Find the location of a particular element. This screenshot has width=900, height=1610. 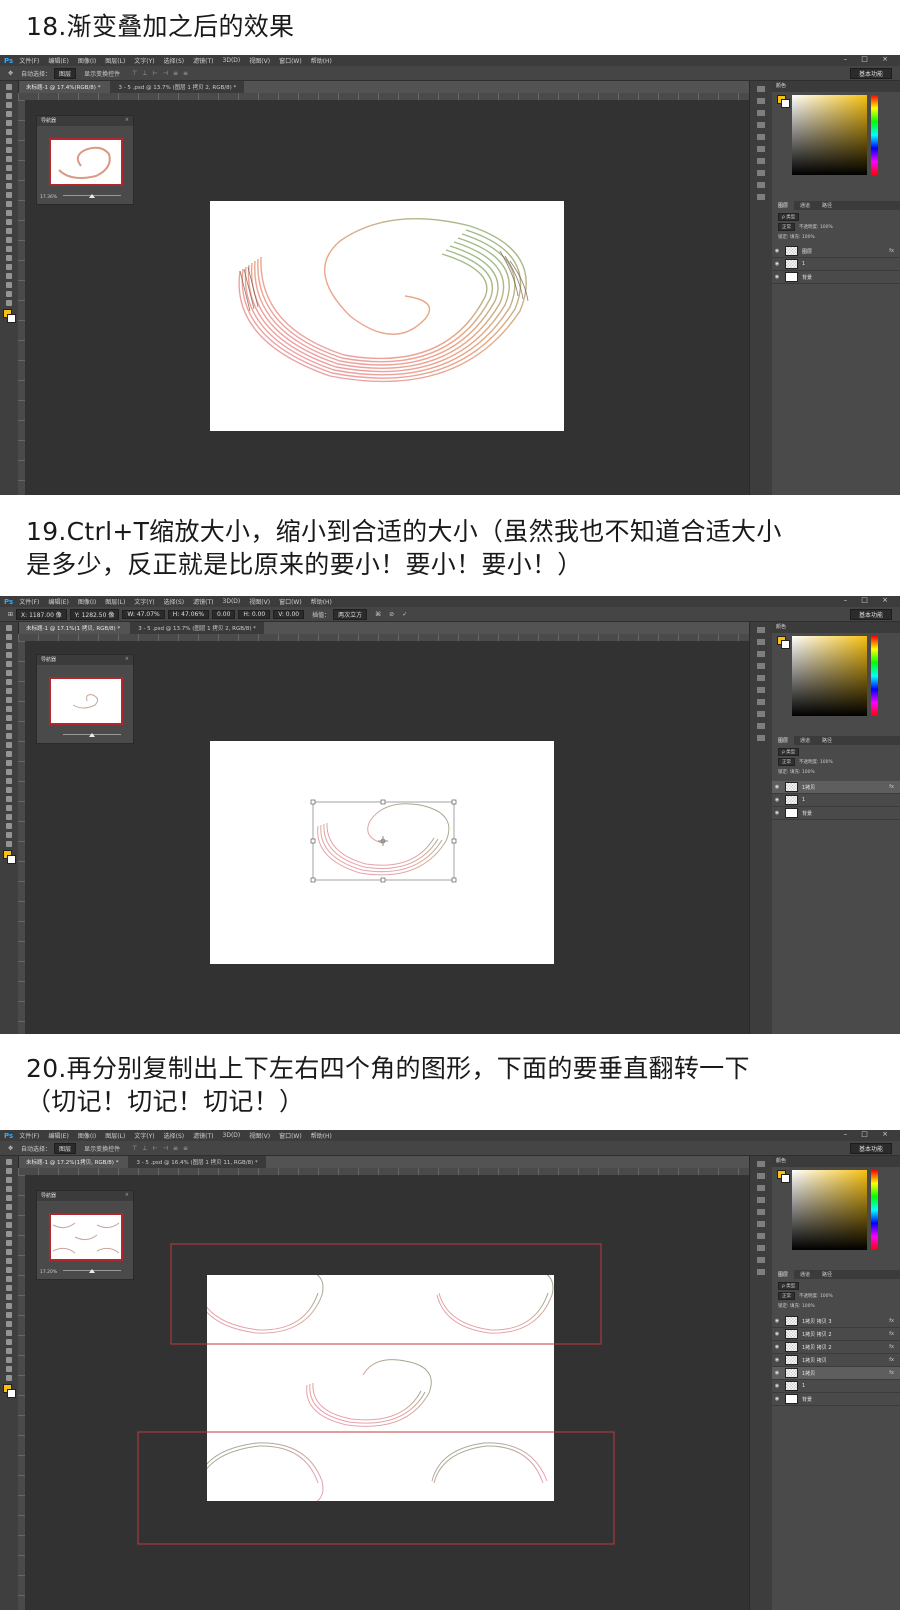

navigator-zoom-level: 17.36% is located at coordinates (48, 197).